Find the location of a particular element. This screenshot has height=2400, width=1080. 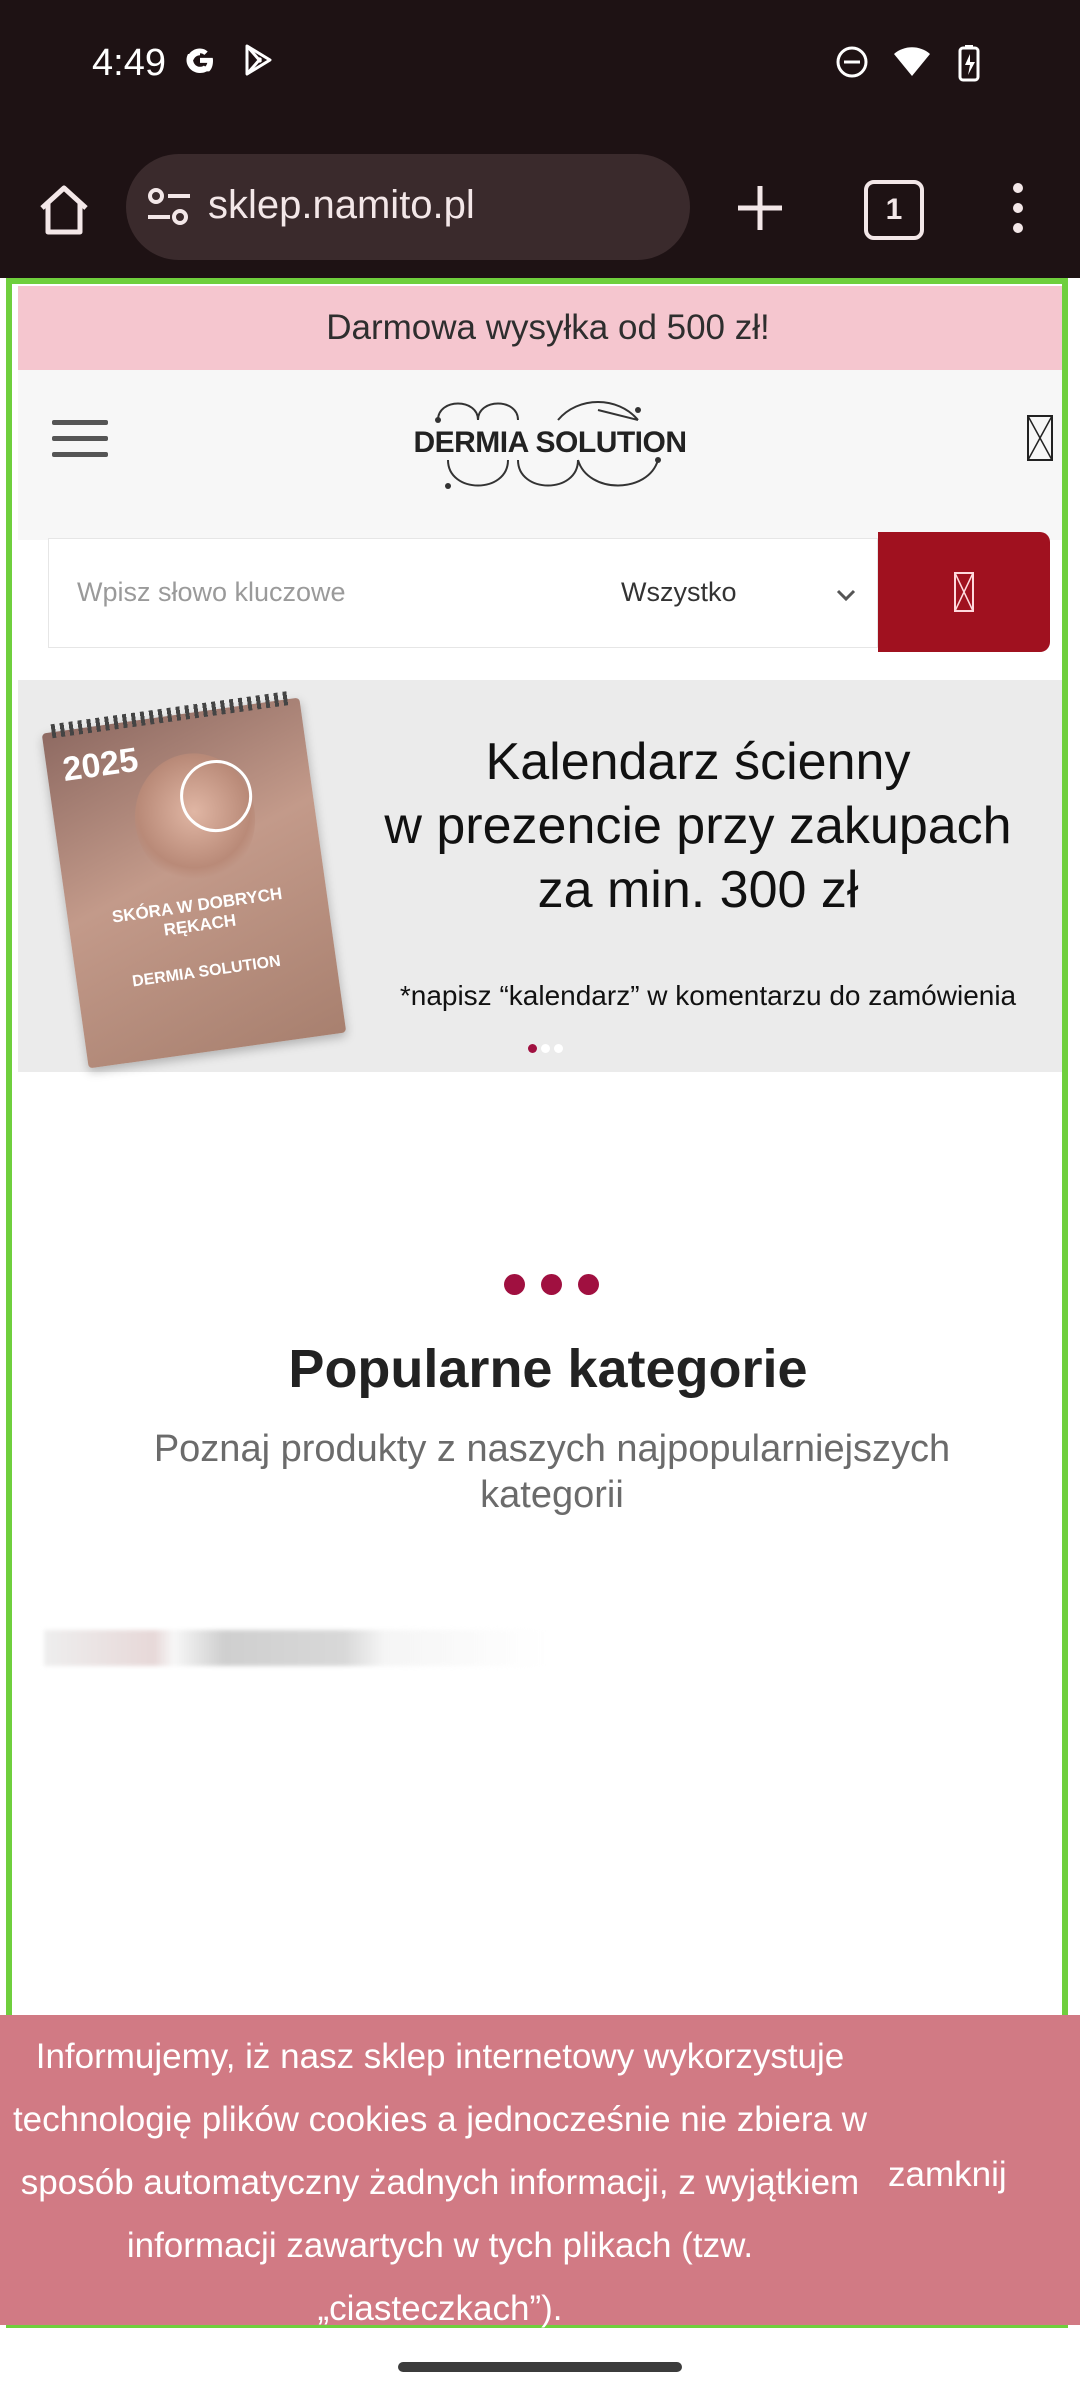

home-icon is located at coordinates (64, 210).